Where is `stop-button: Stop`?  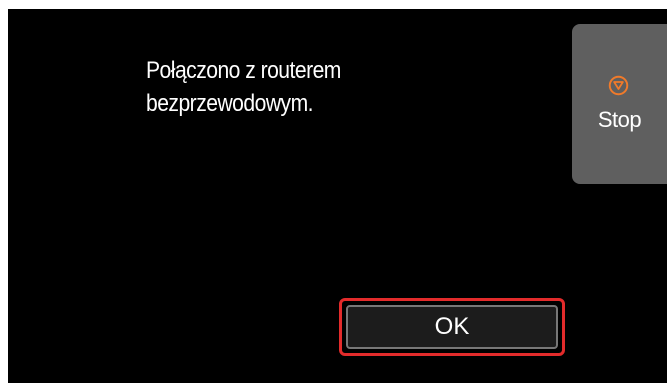
stop-button: Stop is located at coordinates (619, 104).